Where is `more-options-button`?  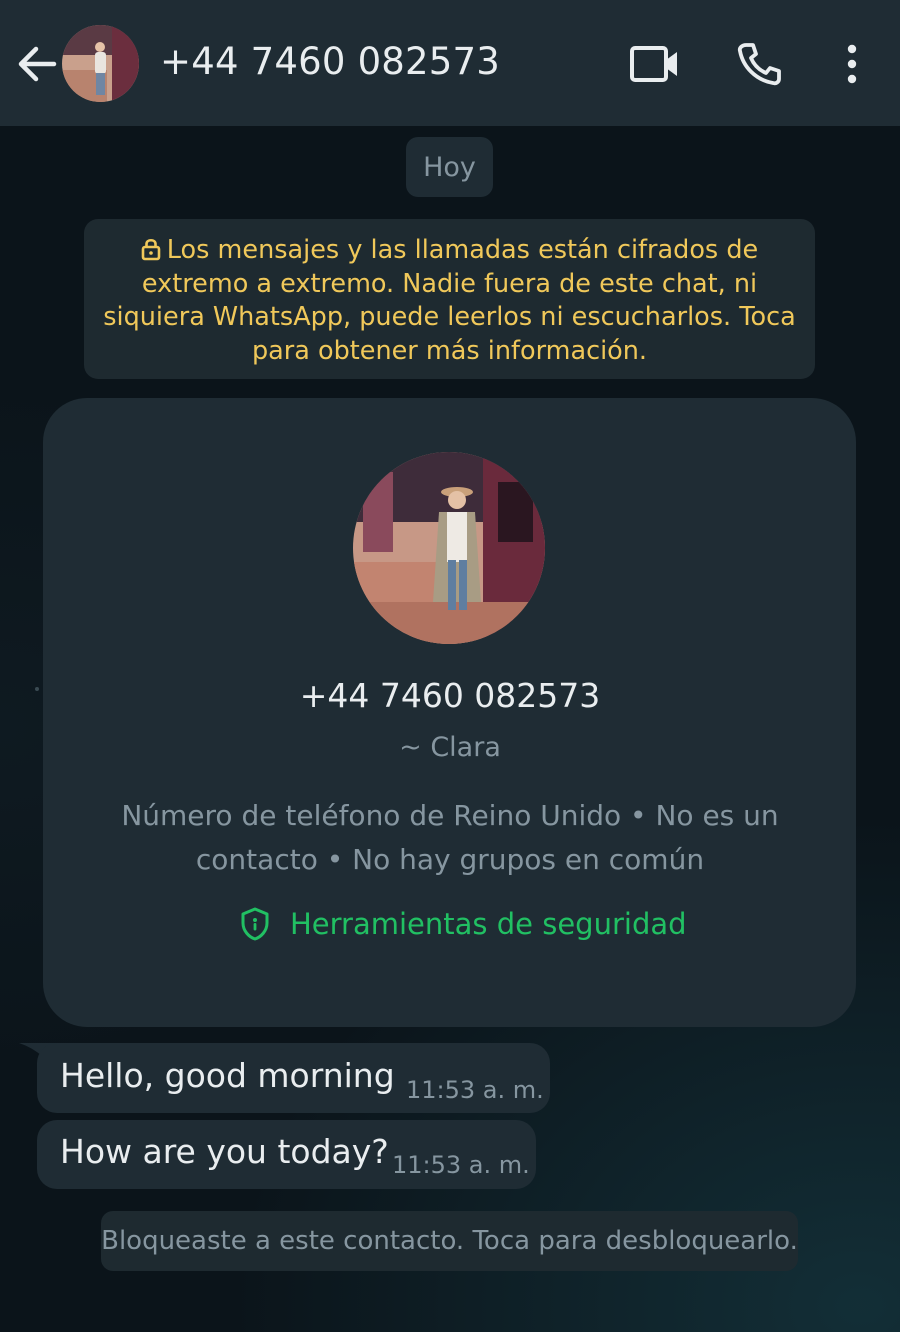 more-options-button is located at coordinates (852, 64).